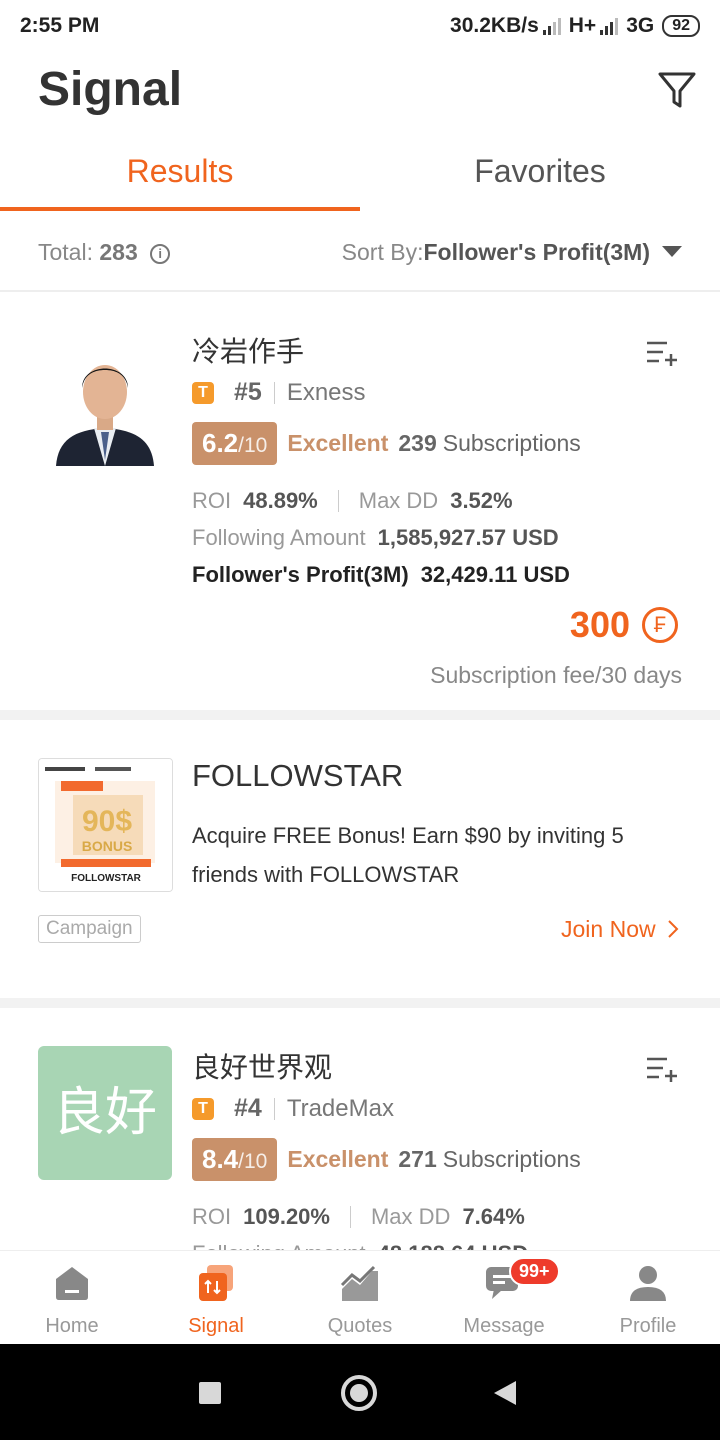 The image size is (720, 1440). I want to click on status-indicators: 30.2KB/s H+ 3G 92, so click(575, 26).